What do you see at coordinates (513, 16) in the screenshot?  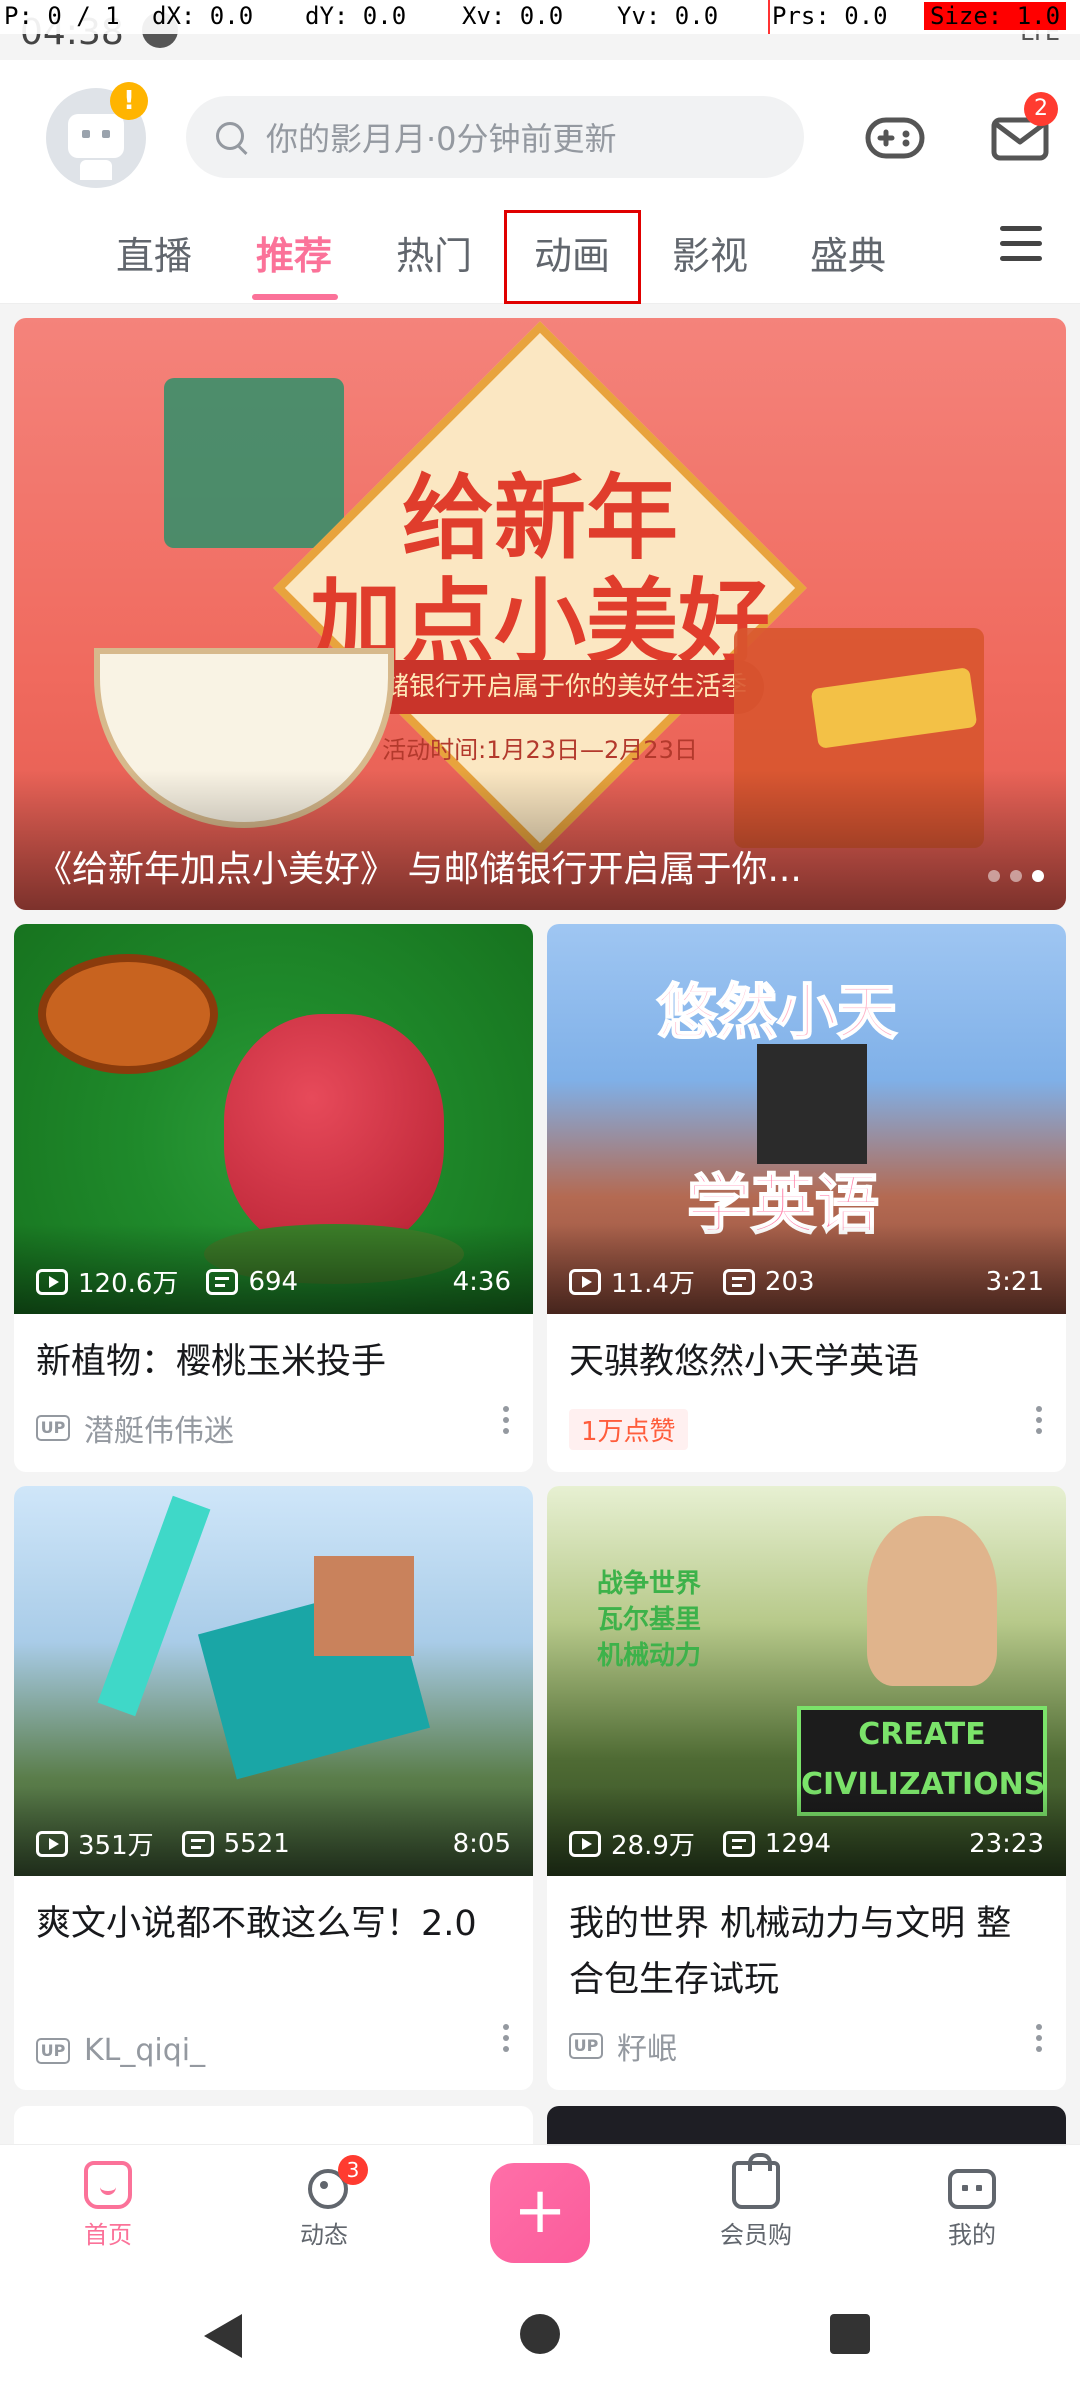 I see `debug-xv: Xv: 0.0` at bounding box center [513, 16].